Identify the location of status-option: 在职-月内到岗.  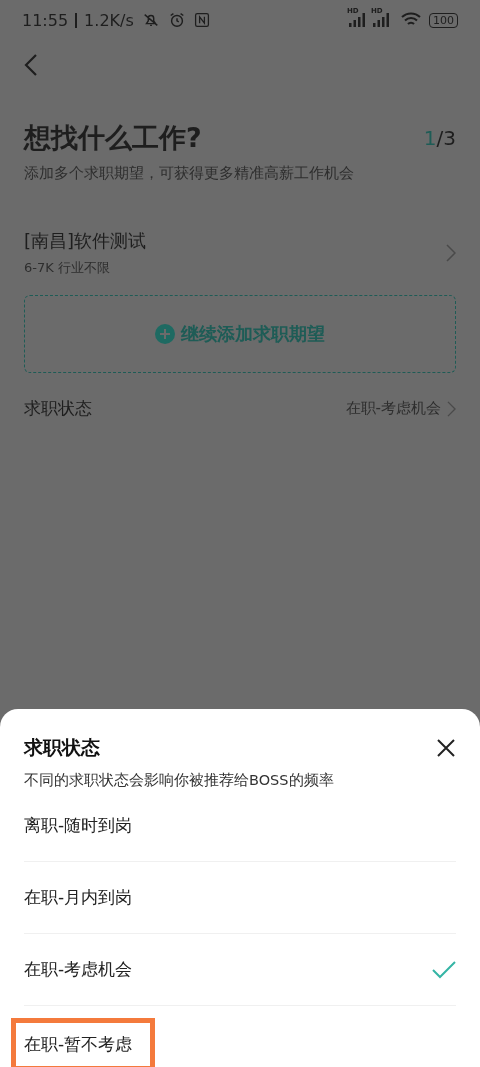
(240, 898).